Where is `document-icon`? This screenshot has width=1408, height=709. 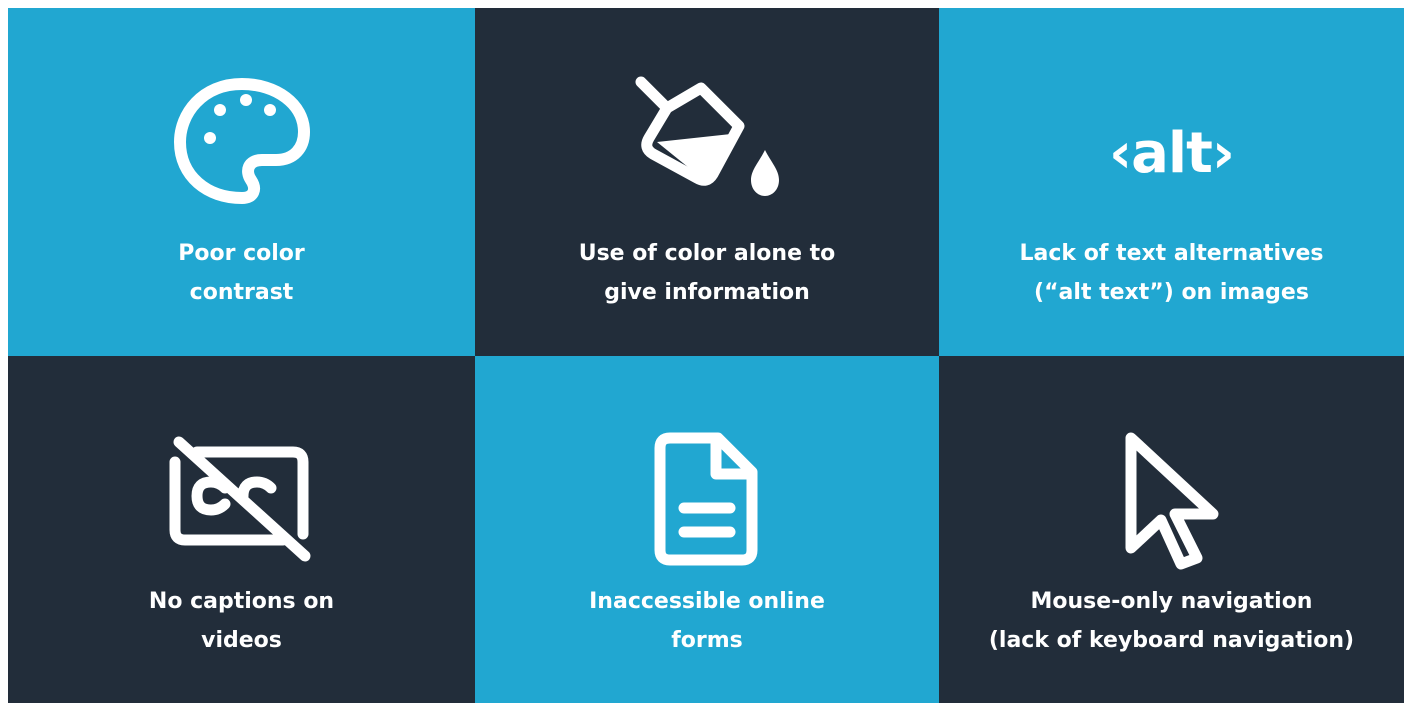 document-icon is located at coordinates (707, 499).